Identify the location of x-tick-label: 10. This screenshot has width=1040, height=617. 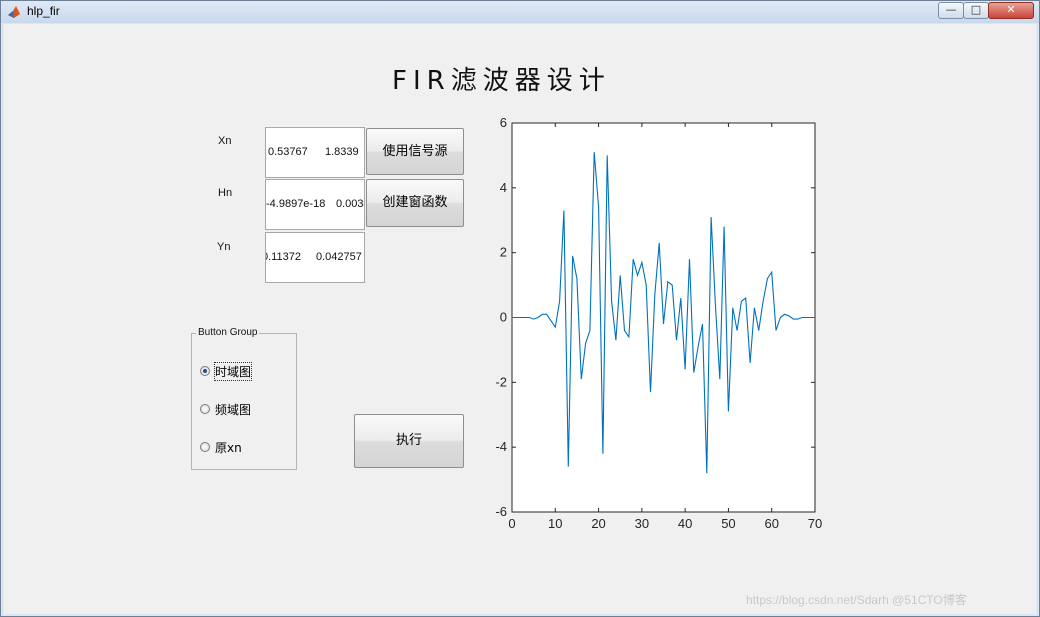
(555, 523).